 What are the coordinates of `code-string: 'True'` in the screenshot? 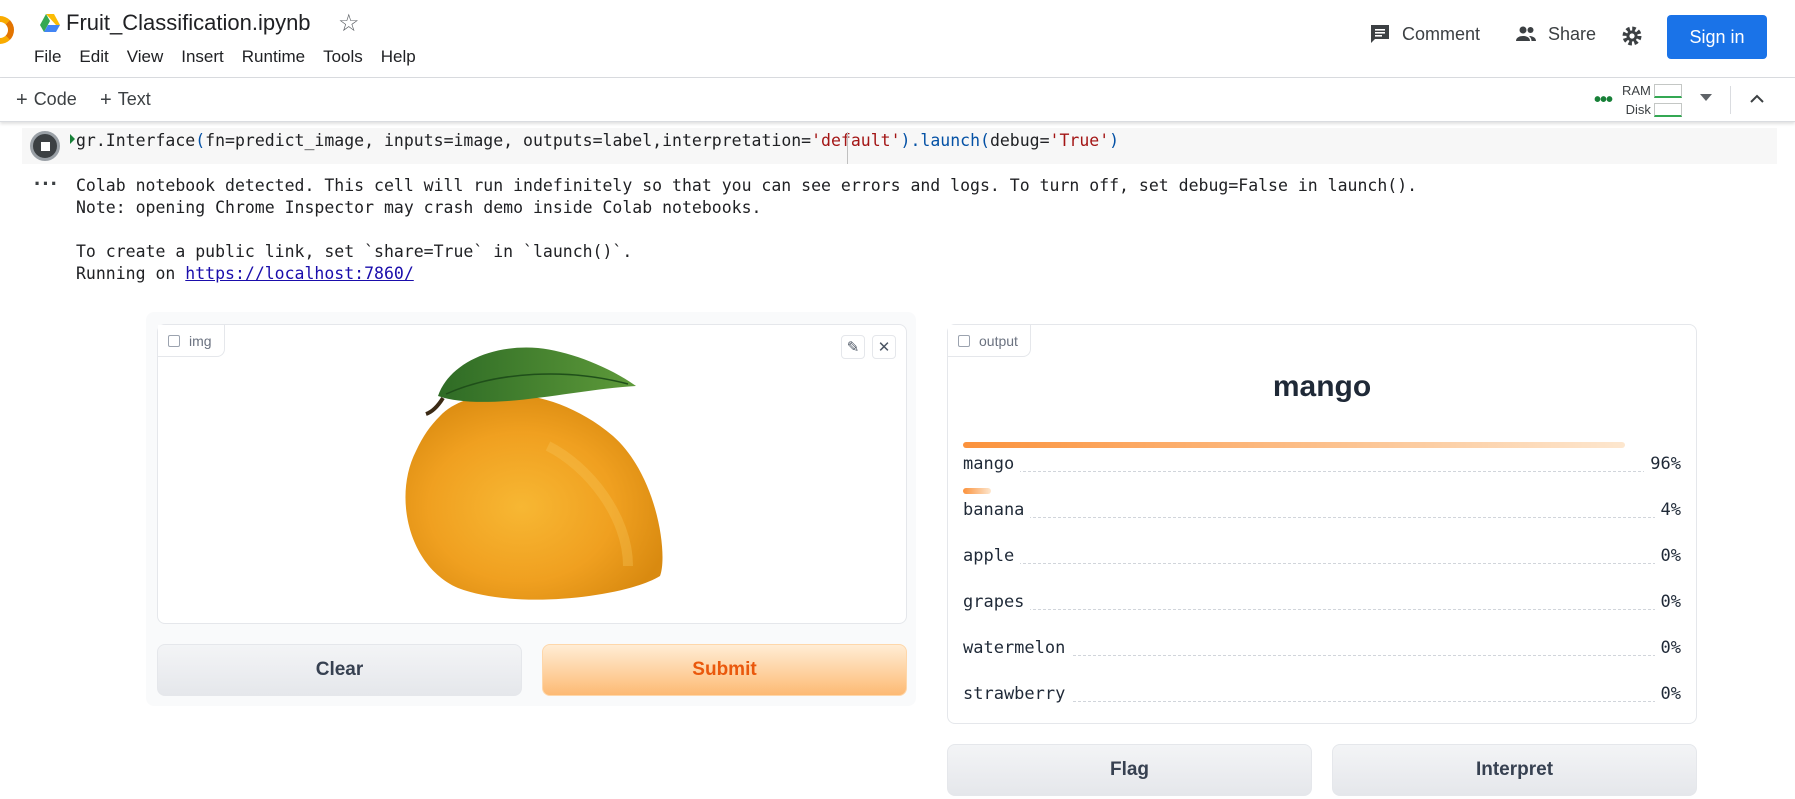 It's located at (1079, 140).